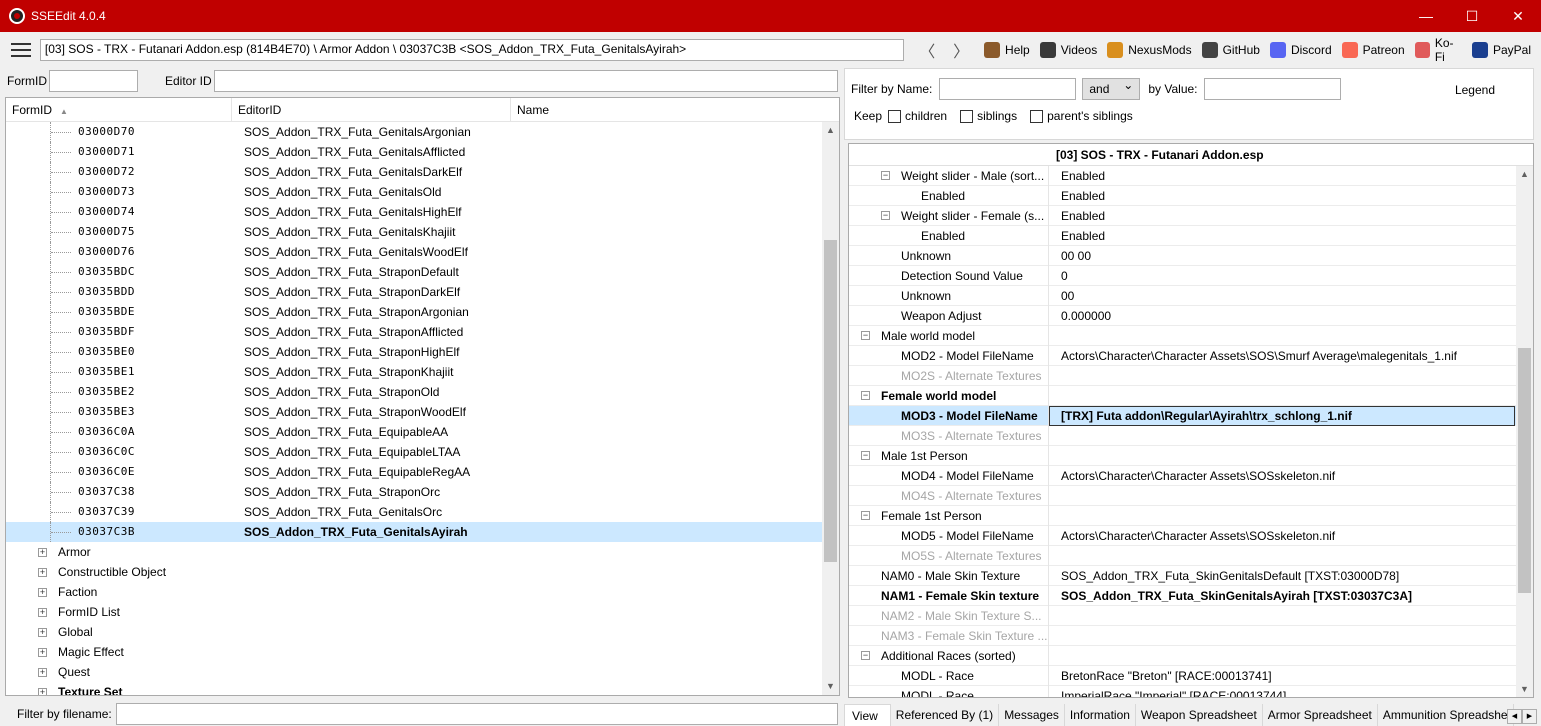 This screenshot has height=726, width=1541. I want to click on siblings-checkbox, so click(967, 116).